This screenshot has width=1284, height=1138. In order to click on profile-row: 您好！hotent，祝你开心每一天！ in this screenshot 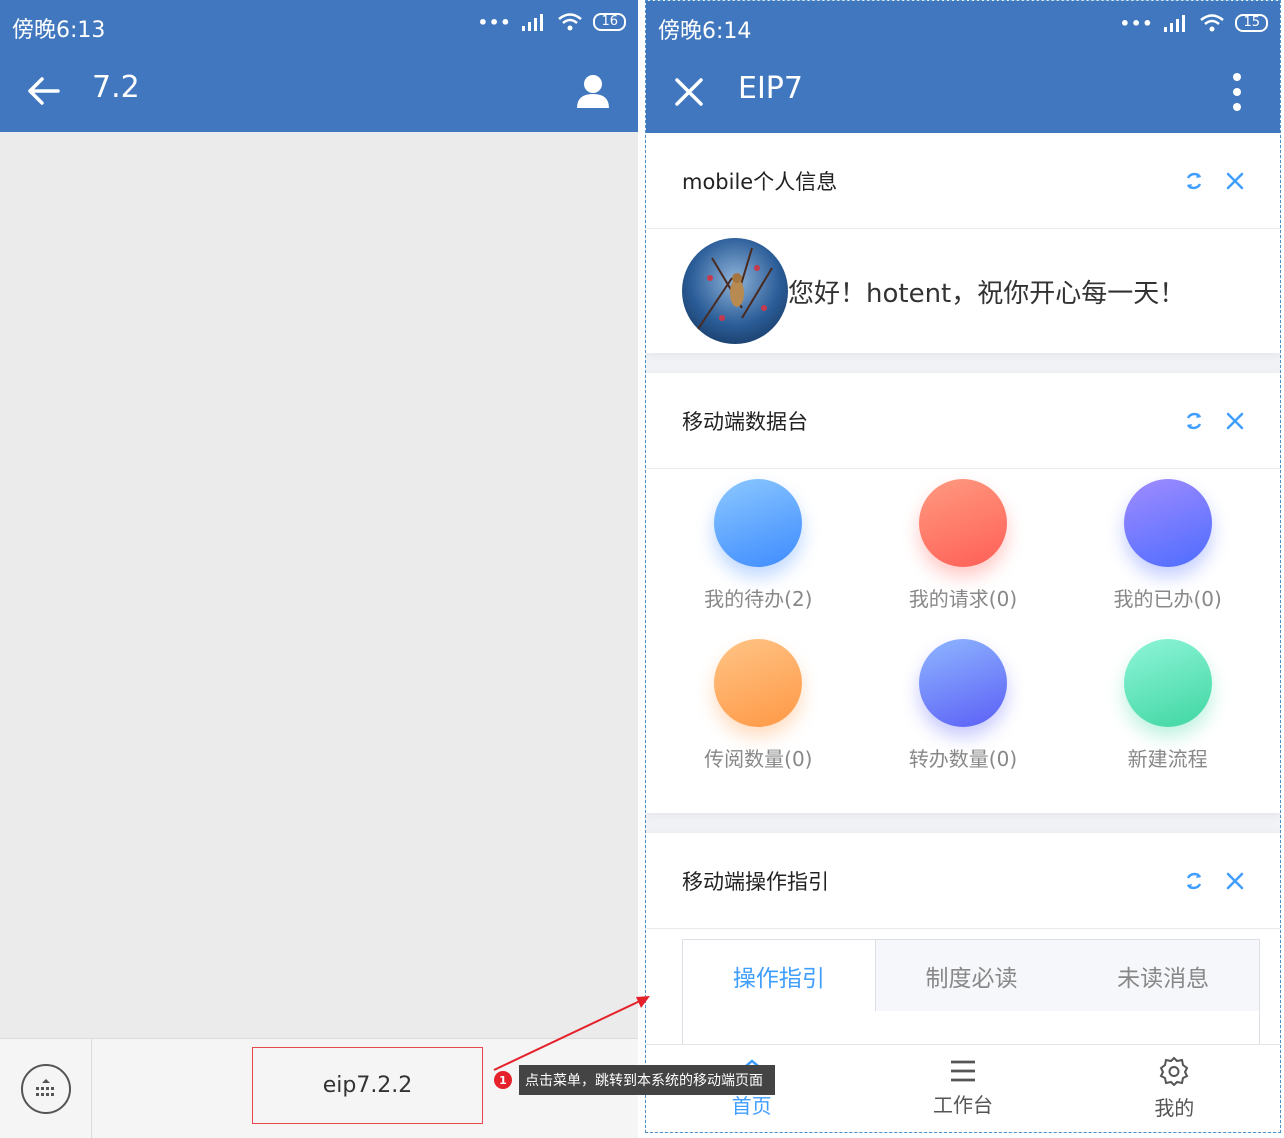, I will do `click(963, 291)`.